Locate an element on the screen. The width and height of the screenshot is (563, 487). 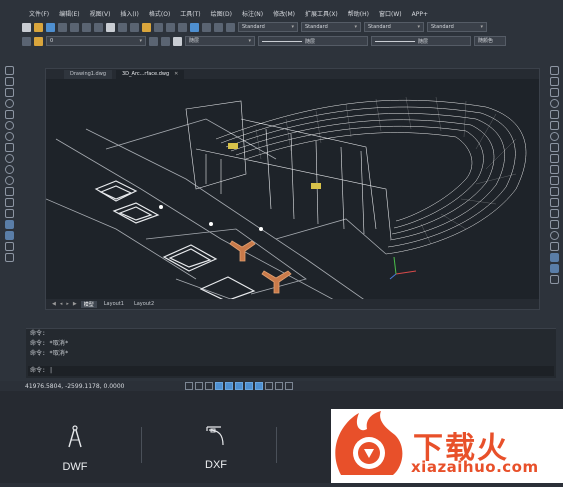
menu-modify: 修改(M) is located at coordinates (284, 15).